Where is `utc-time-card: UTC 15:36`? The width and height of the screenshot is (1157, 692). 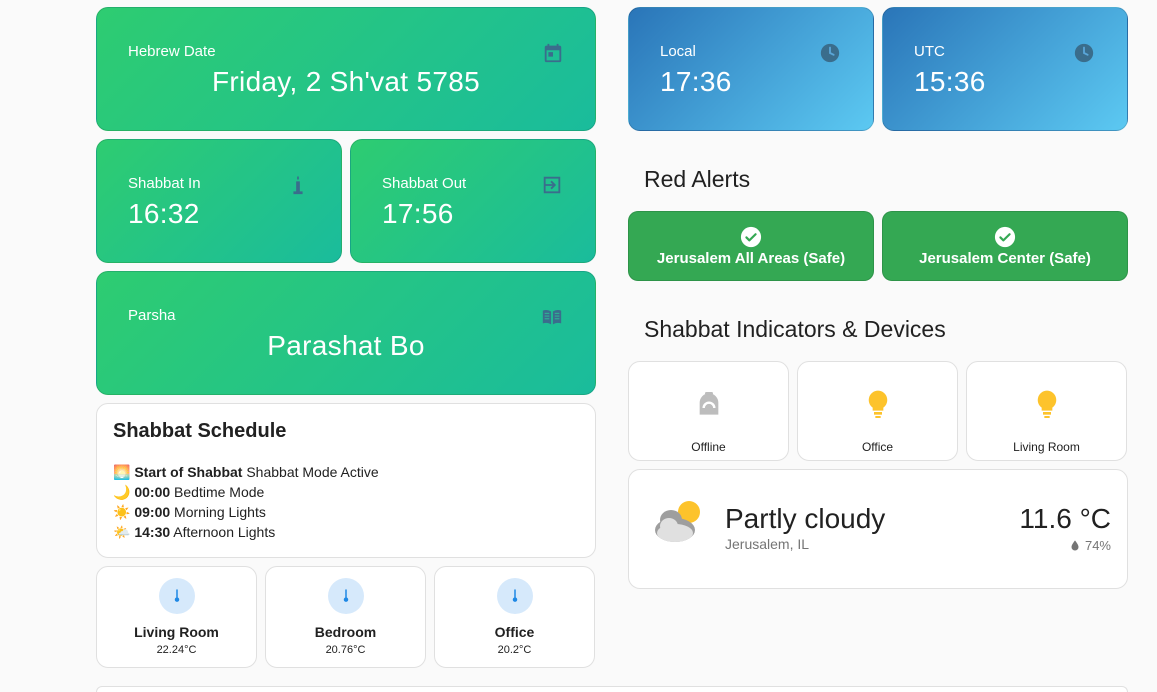 utc-time-card: UTC 15:36 is located at coordinates (1005, 69).